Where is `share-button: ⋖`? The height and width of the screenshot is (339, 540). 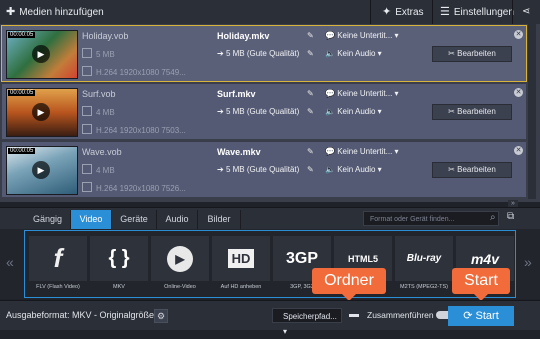
share-button: ⋖ is located at coordinates (526, 12).